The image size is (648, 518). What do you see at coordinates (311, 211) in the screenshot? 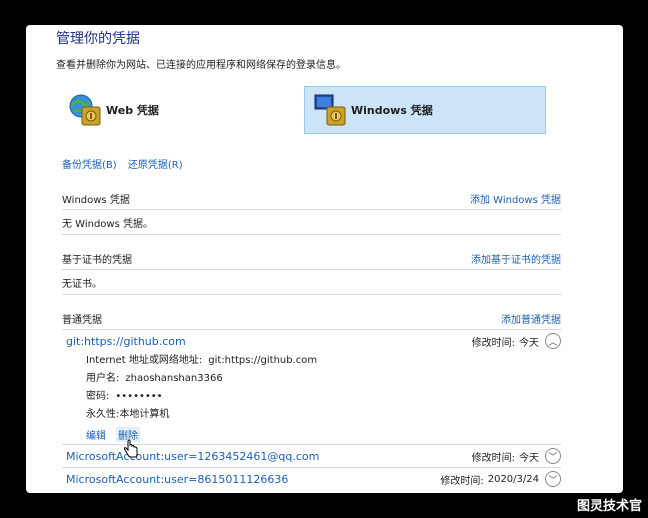
I see `windows-credentials-section: Windows 凭据 添加 Windows 凭据 无 Windows 凭据。` at bounding box center [311, 211].